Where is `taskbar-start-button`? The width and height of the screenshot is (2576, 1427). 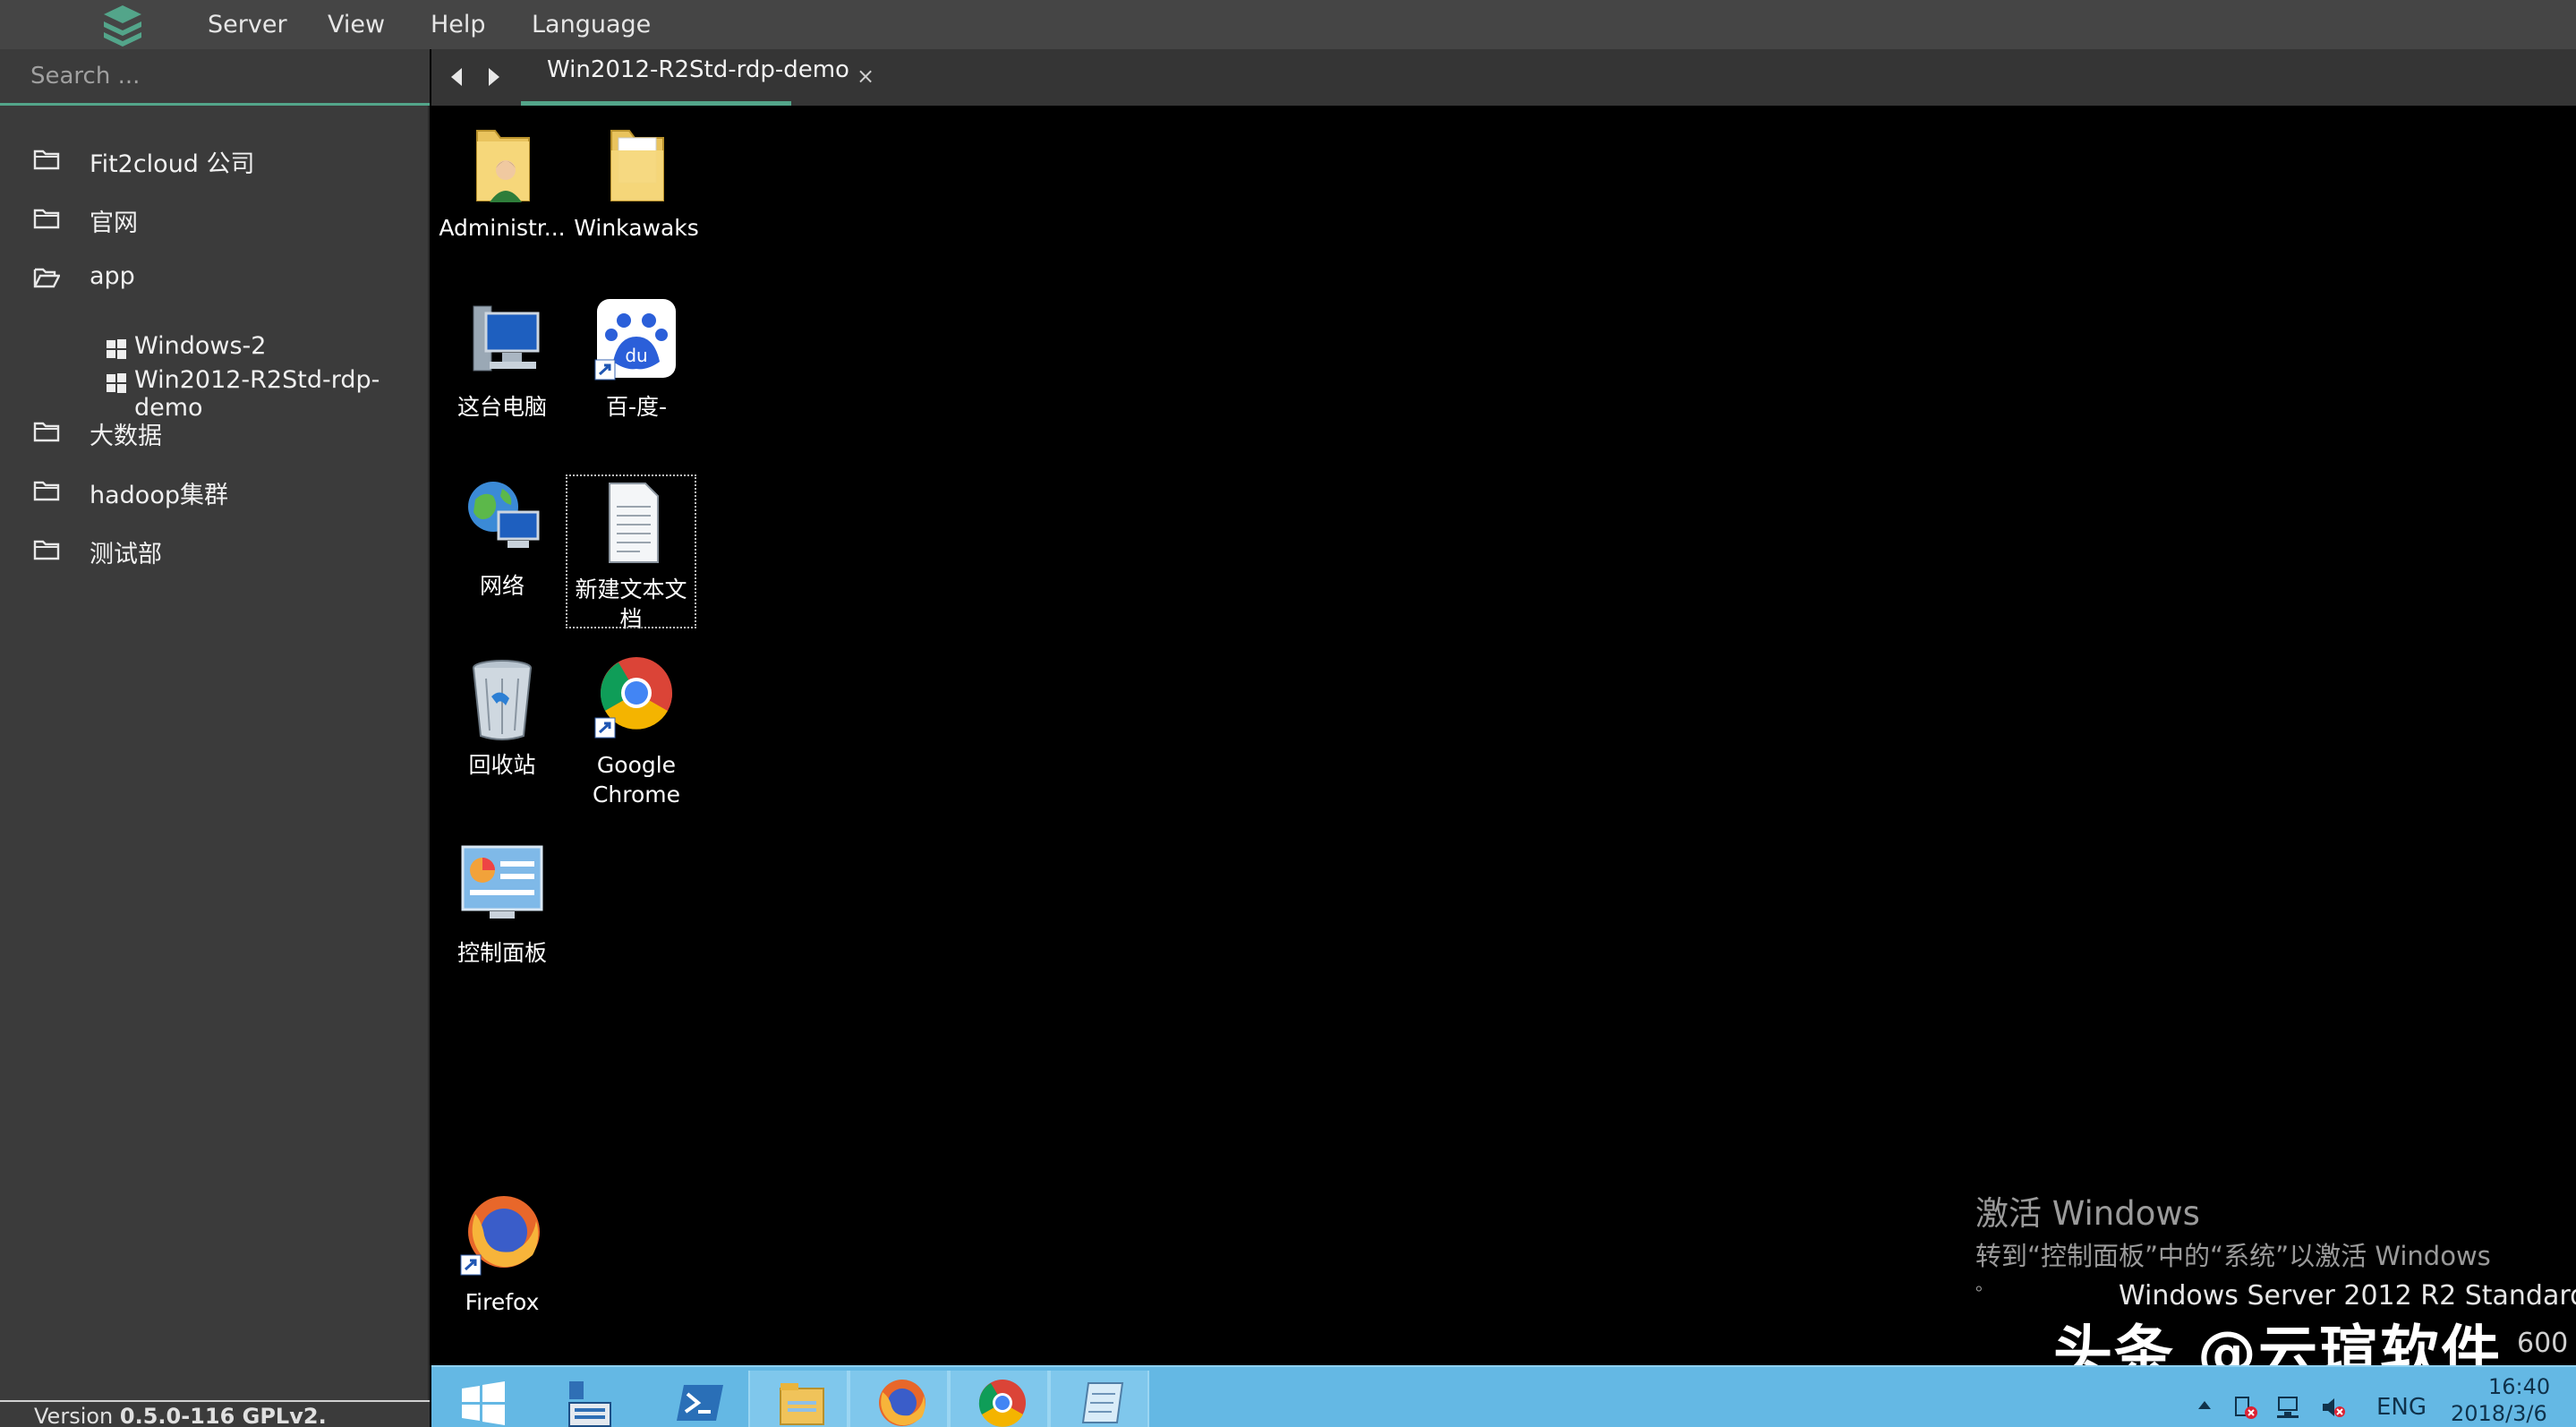 taskbar-start-button is located at coordinates (481, 1399).